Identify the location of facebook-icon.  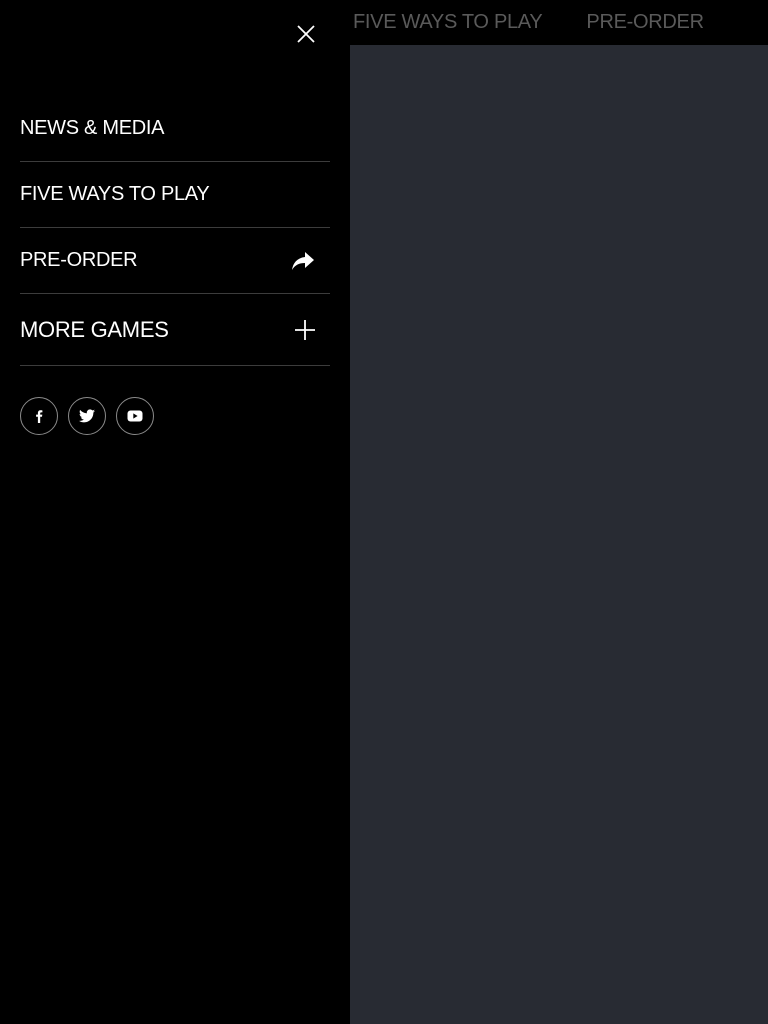
(39, 416).